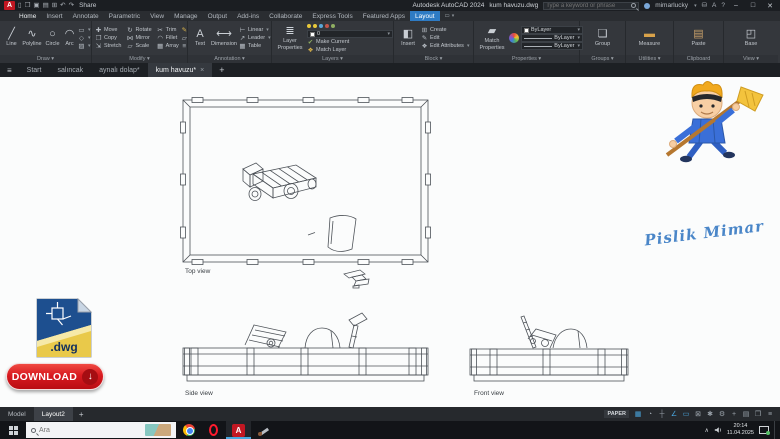 This screenshot has width=780, height=439. Describe the element at coordinates (736, 5) in the screenshot. I see `minimize-button: –` at that location.